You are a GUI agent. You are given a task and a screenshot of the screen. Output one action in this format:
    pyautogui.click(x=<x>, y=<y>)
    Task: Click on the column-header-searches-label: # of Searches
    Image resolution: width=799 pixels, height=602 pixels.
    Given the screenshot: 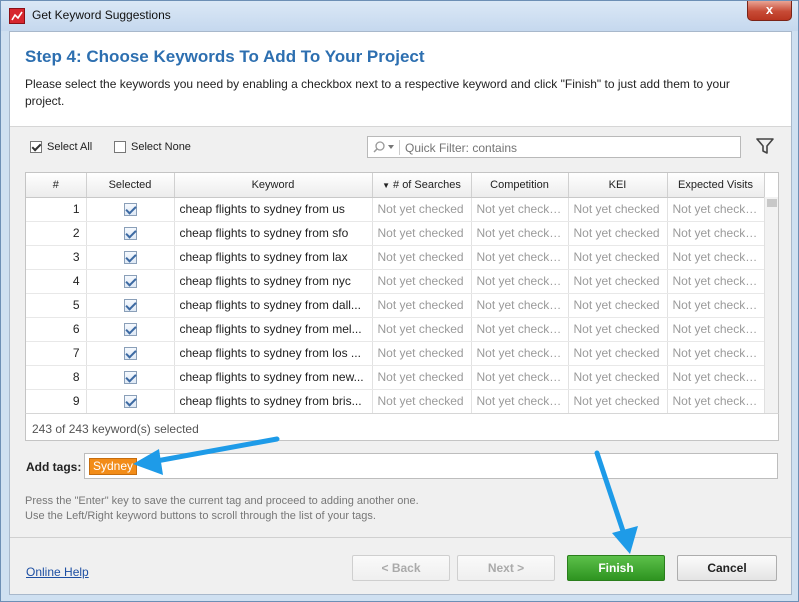 What is the action you would take?
    pyautogui.click(x=427, y=184)
    